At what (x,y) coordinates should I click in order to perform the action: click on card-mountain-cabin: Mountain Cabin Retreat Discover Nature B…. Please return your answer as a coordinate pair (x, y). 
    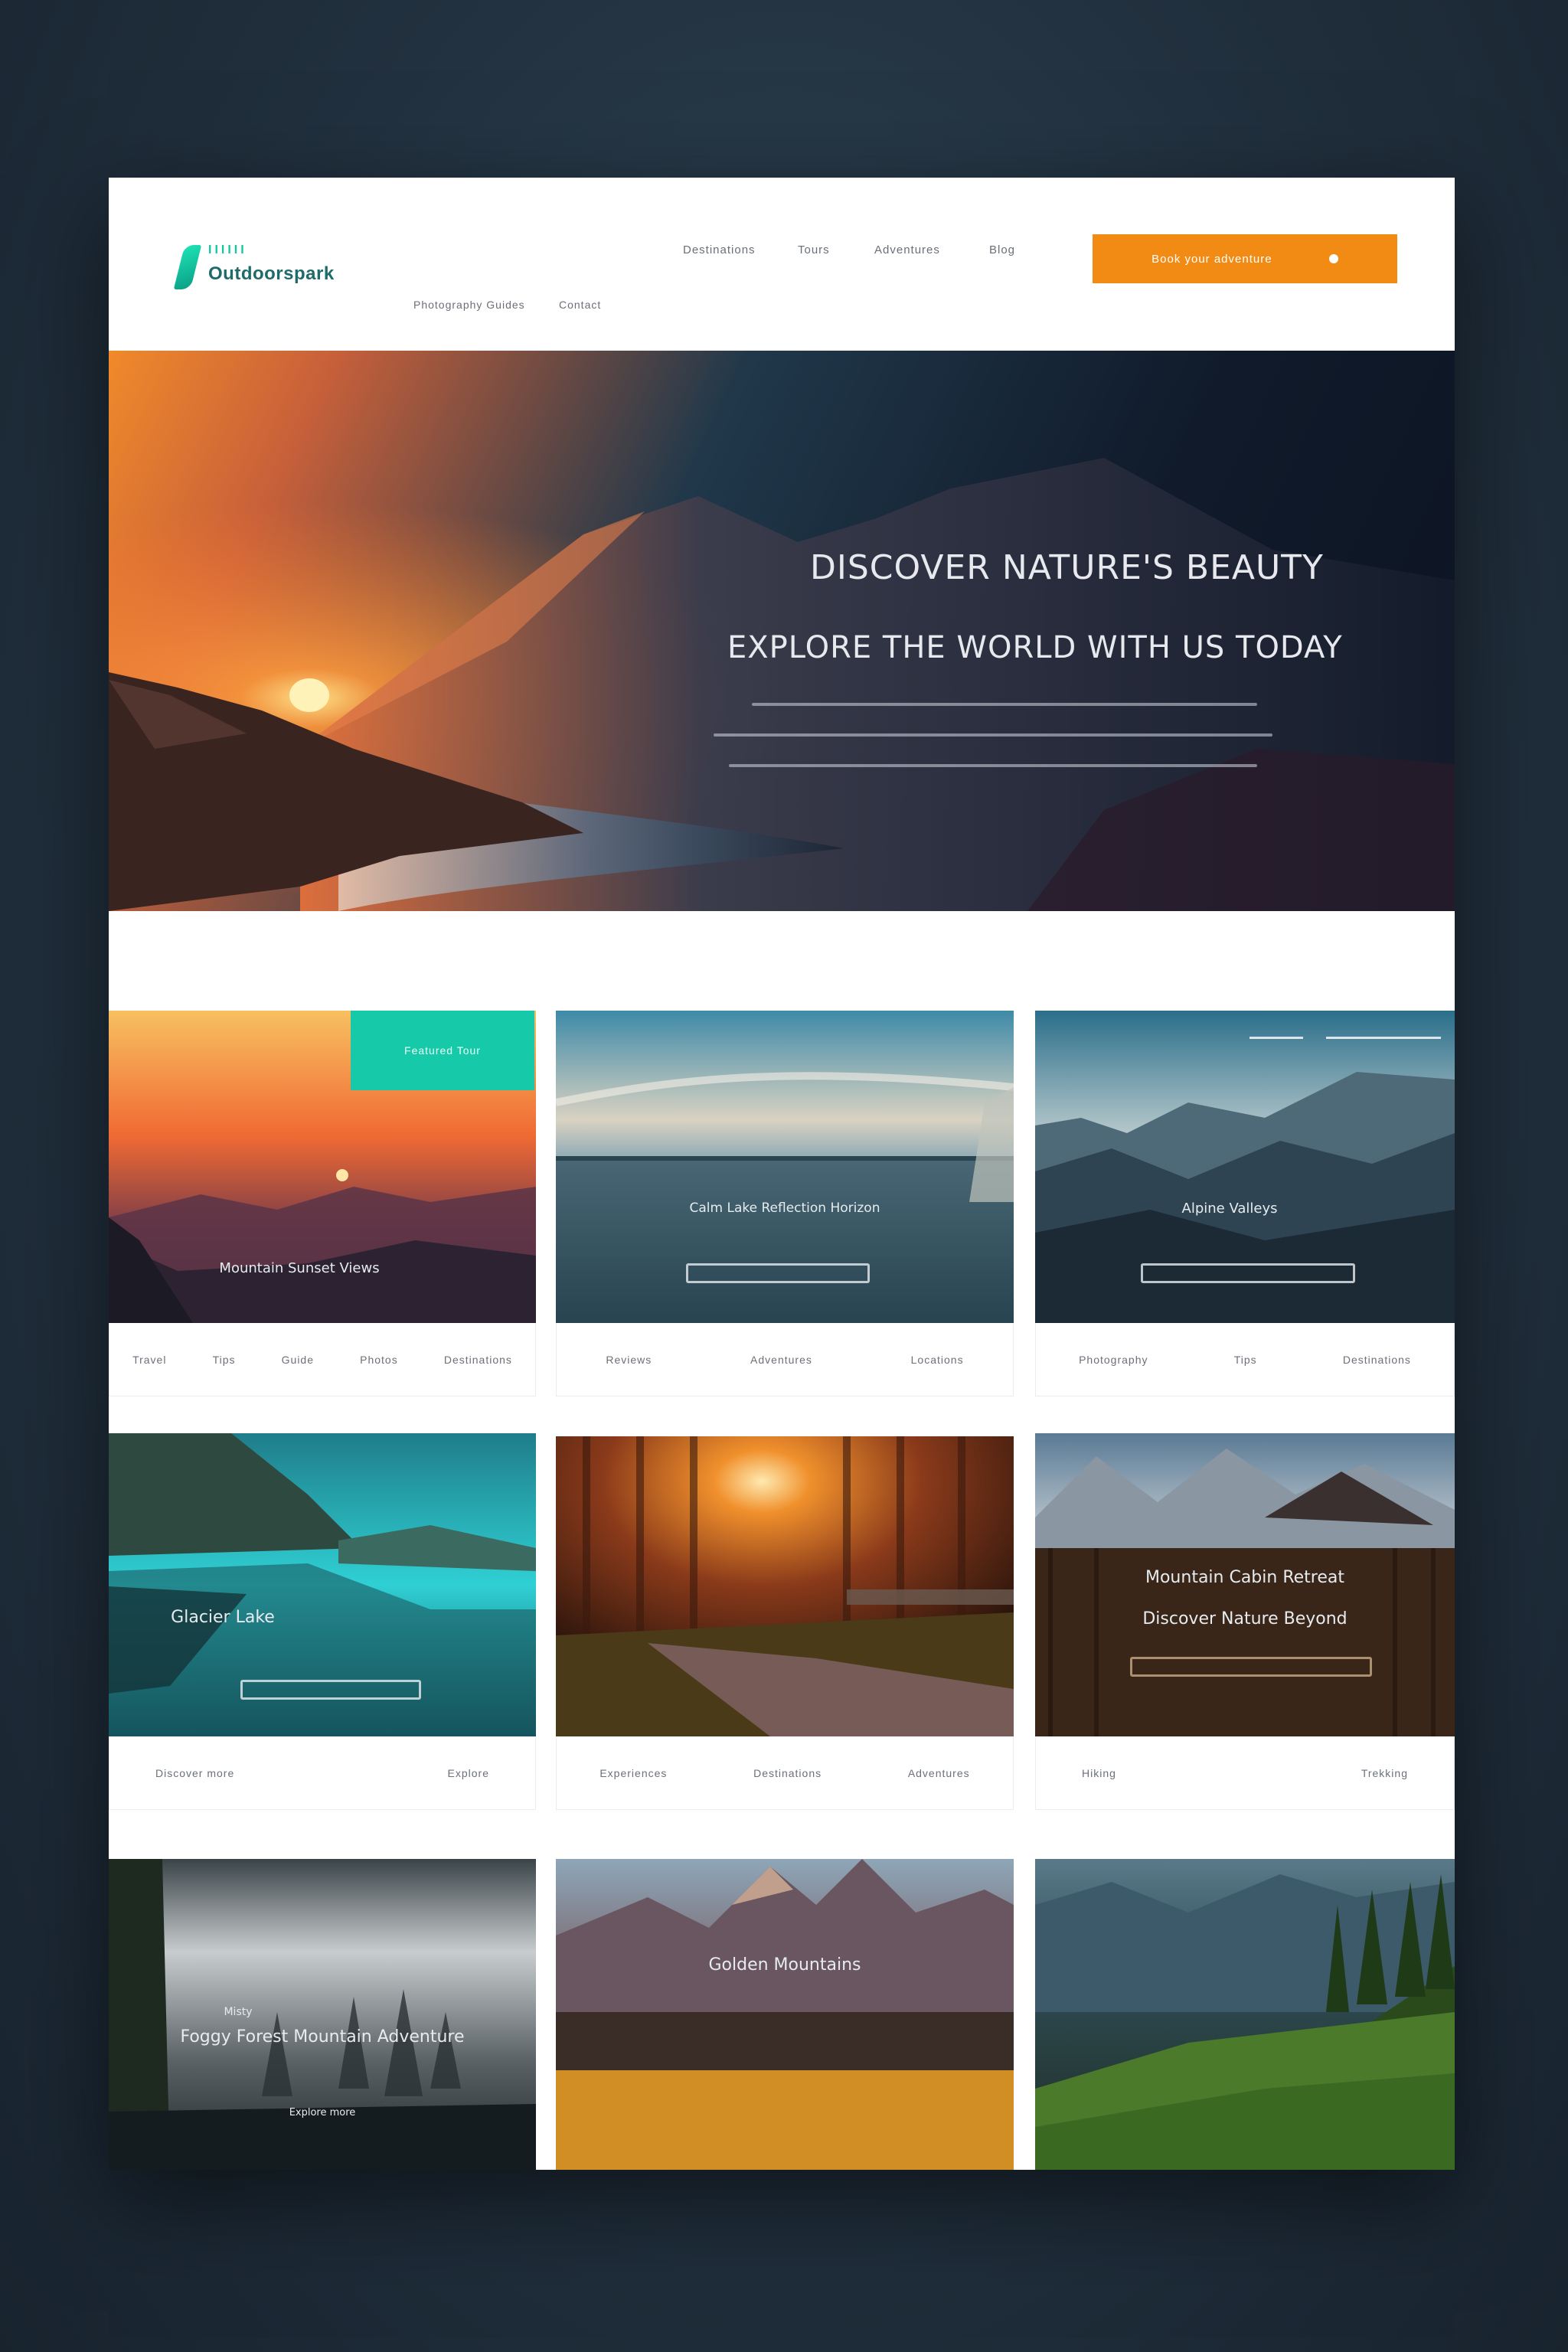
    Looking at the image, I should click on (1245, 1624).